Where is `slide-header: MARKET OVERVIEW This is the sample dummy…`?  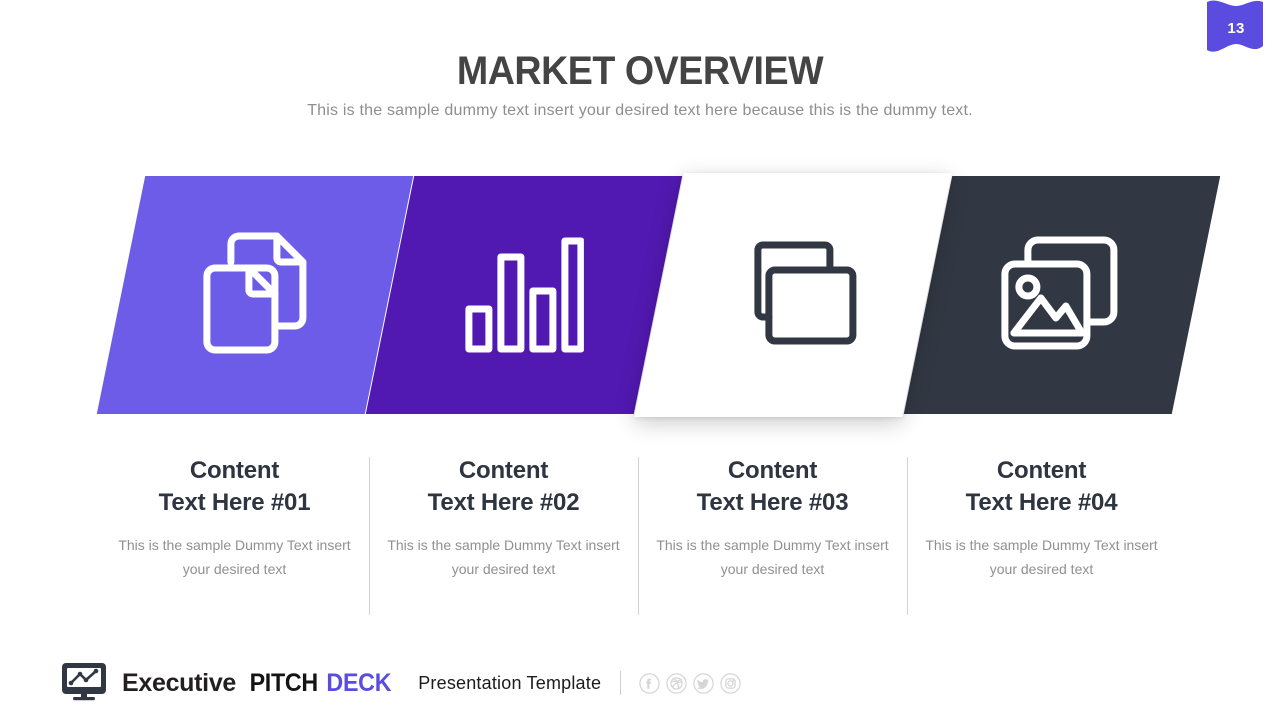 slide-header: MARKET OVERVIEW This is the sample dummy… is located at coordinates (640, 85).